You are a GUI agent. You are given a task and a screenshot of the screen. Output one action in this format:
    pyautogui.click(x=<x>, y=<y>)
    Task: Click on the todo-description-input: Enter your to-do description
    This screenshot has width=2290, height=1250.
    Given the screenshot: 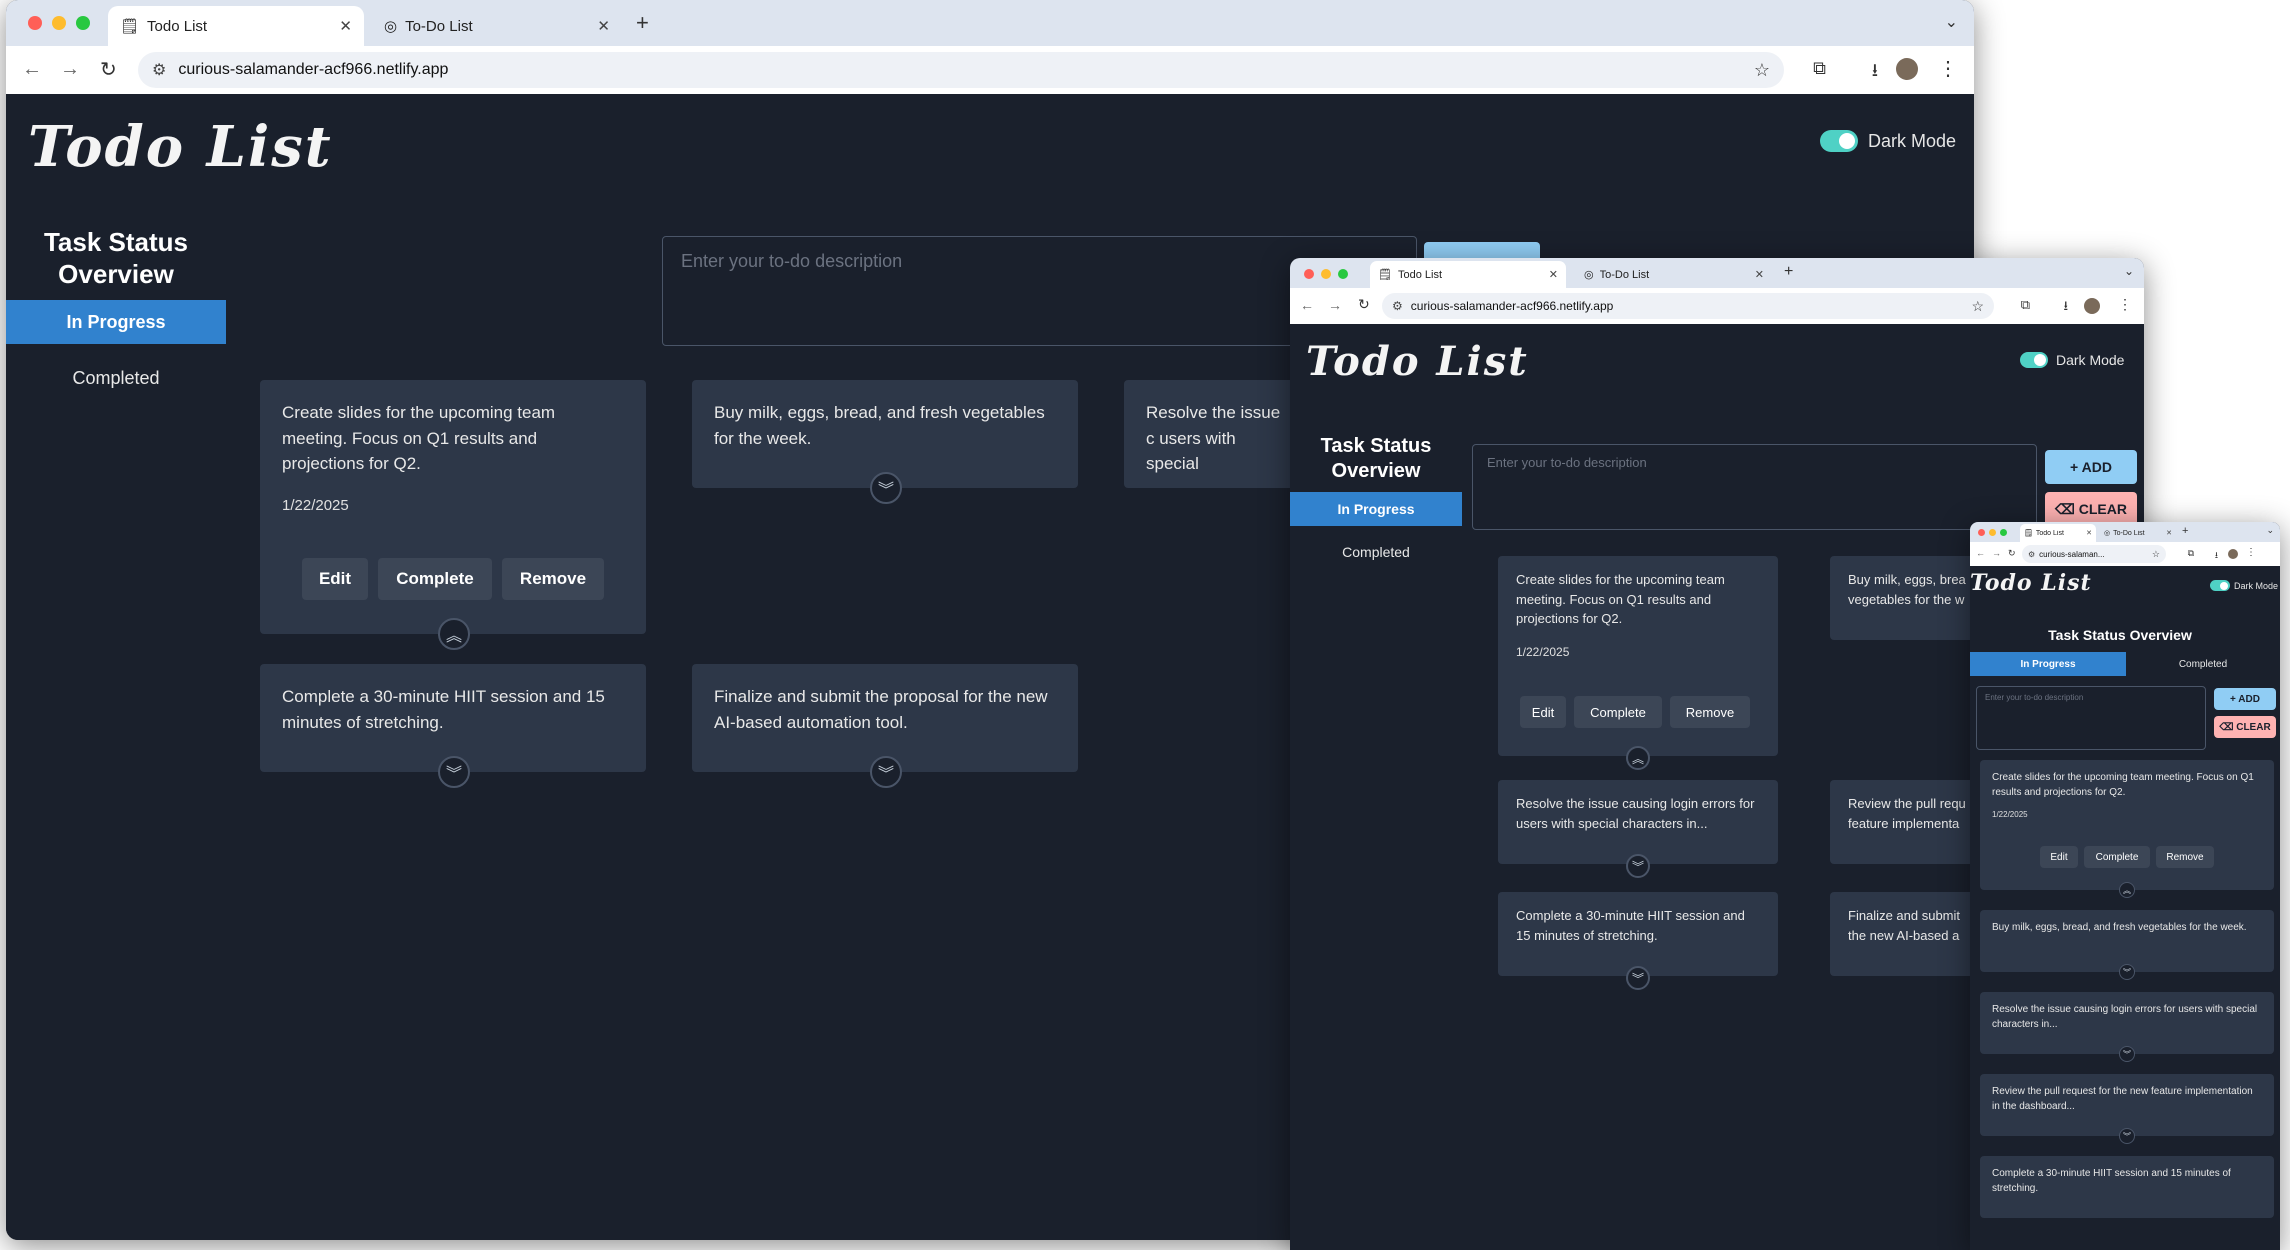 What is the action you would take?
    pyautogui.click(x=1754, y=487)
    